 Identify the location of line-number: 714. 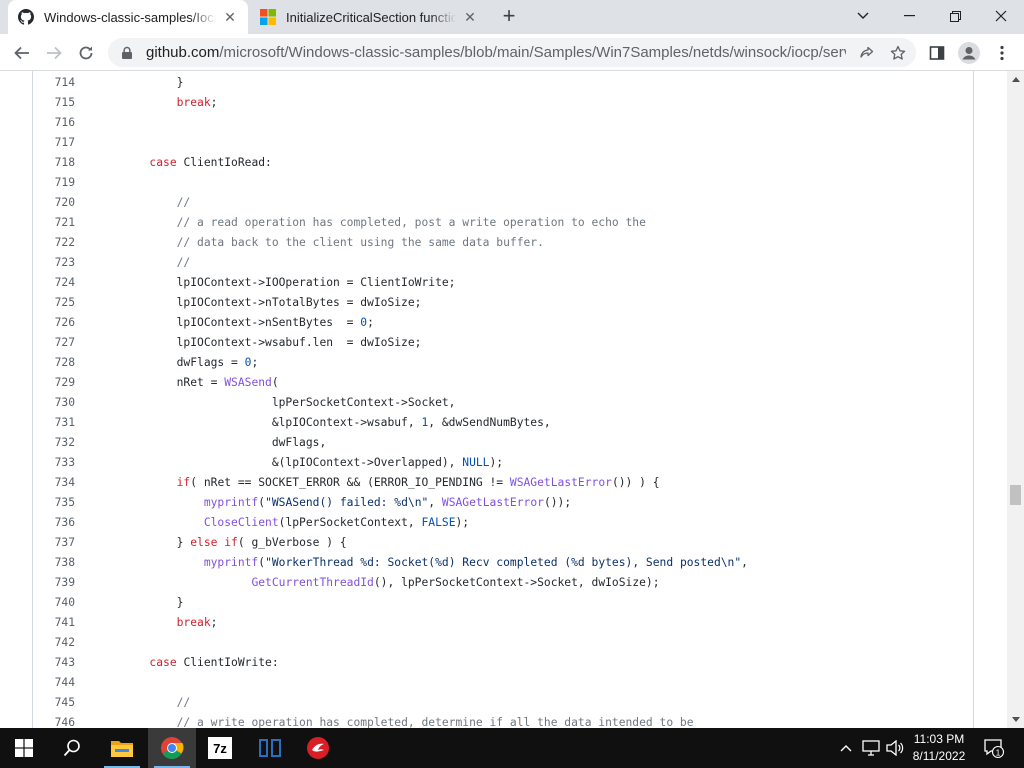
(54, 83).